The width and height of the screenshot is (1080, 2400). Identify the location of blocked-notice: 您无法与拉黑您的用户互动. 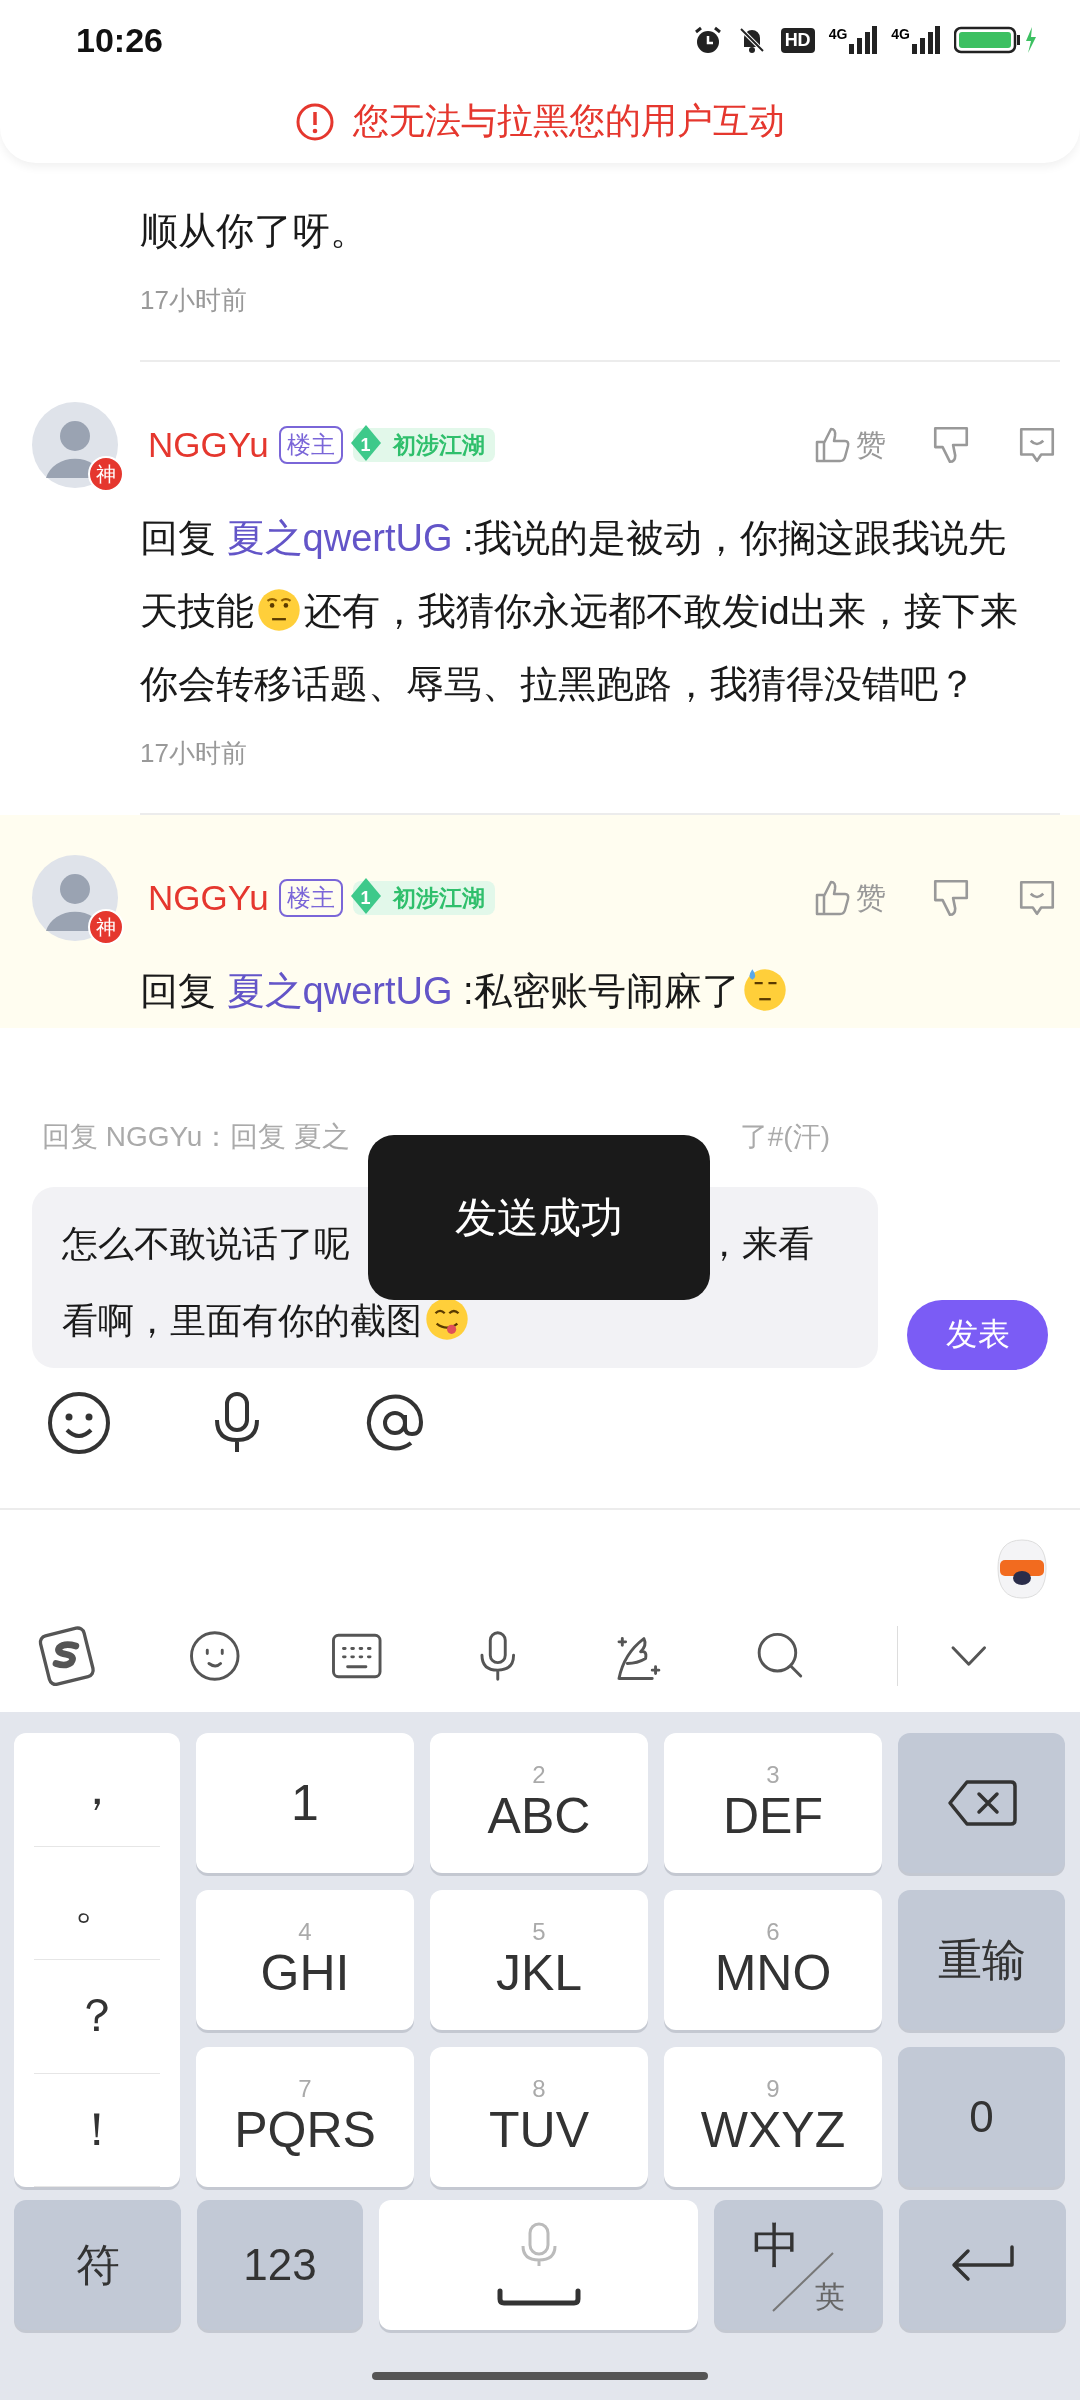
(569, 121).